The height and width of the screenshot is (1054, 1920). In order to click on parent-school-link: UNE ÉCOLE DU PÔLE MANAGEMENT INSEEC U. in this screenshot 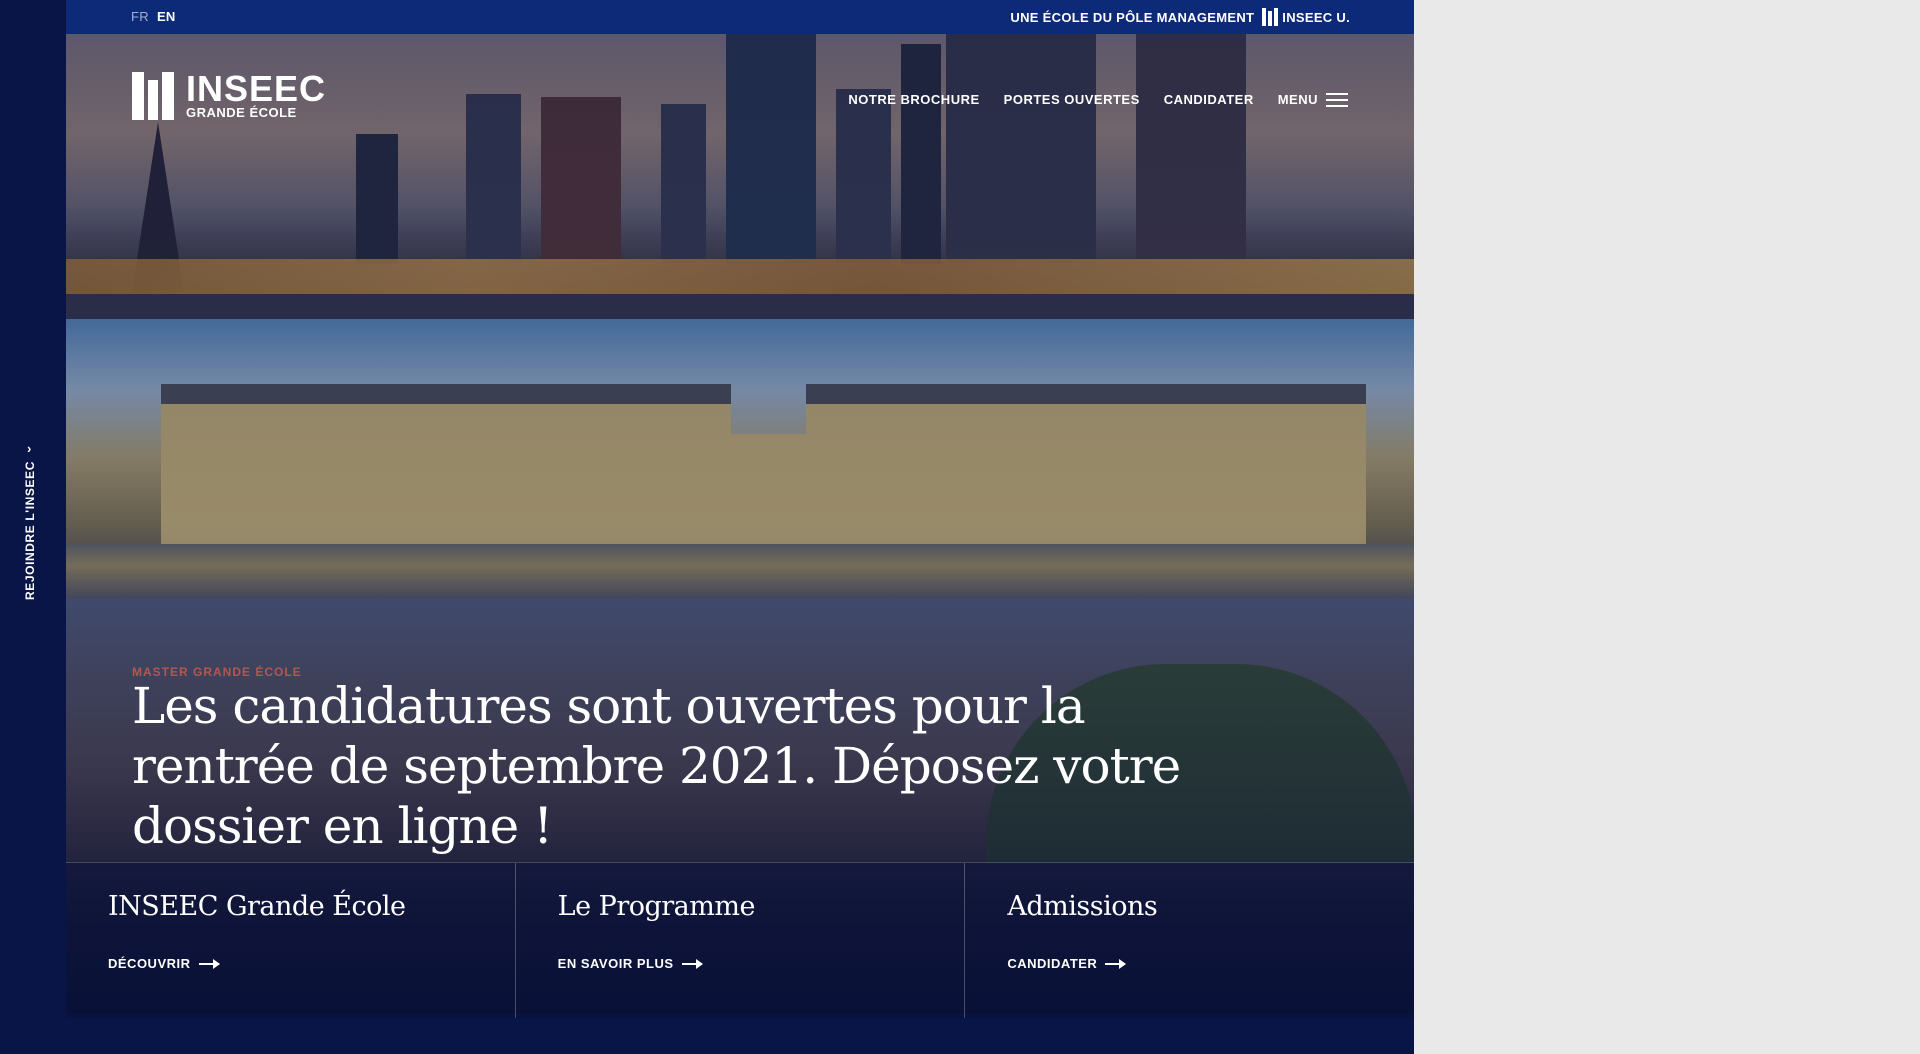, I will do `click(1180, 17)`.